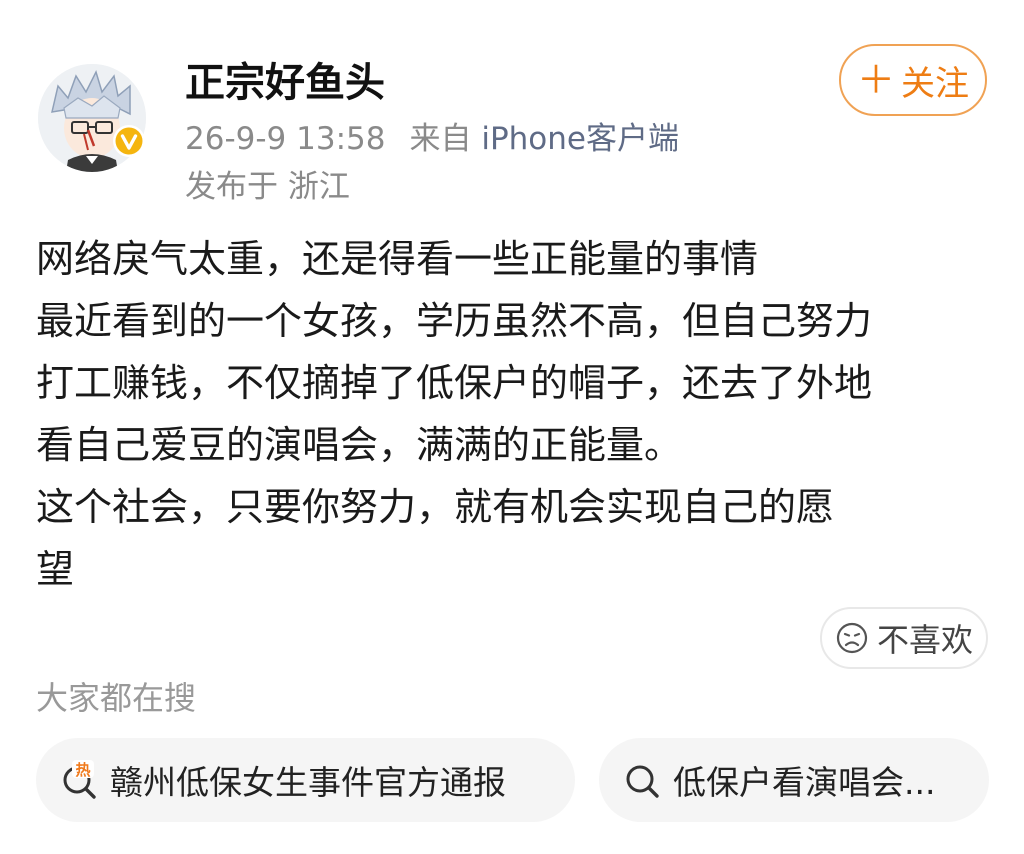  I want to click on trending-search-label: 赣州低保女生事件官方通报, so click(308, 782).